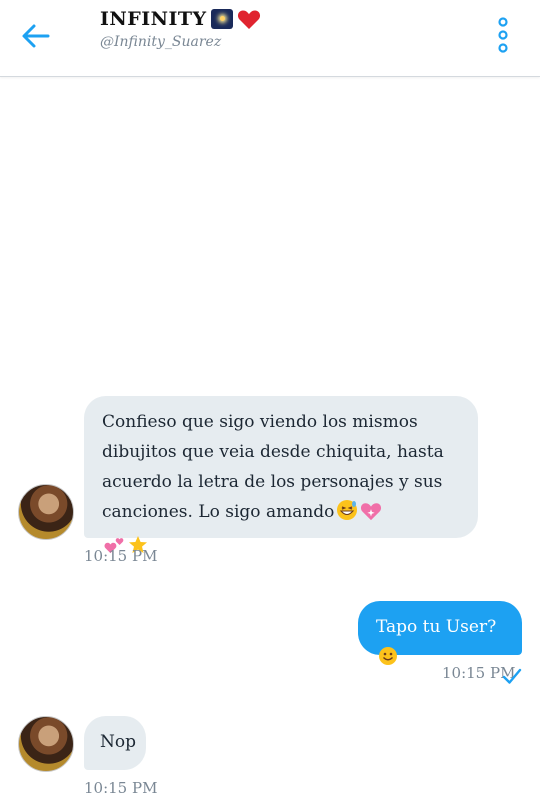  I want to click on more-options-button, so click(503, 36).